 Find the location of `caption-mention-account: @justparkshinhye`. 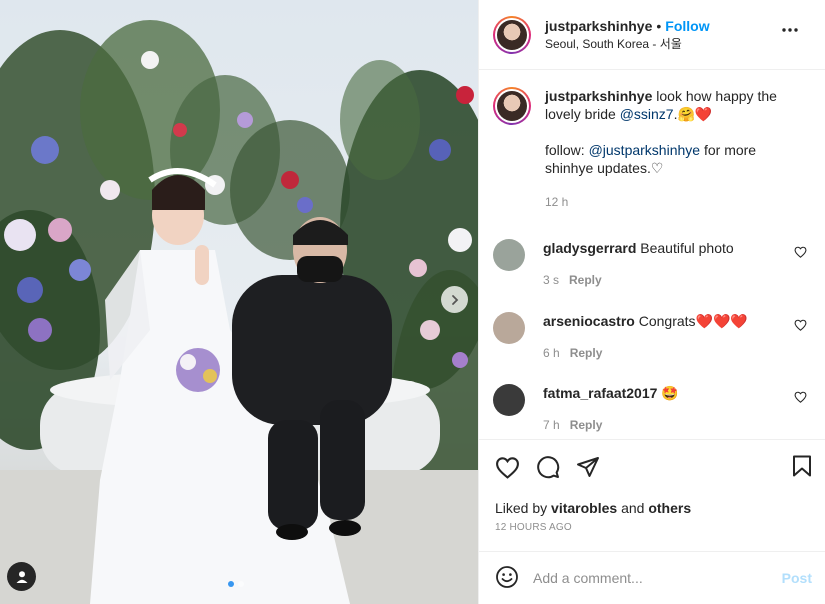

caption-mention-account: @justparkshinhye is located at coordinates (645, 150).